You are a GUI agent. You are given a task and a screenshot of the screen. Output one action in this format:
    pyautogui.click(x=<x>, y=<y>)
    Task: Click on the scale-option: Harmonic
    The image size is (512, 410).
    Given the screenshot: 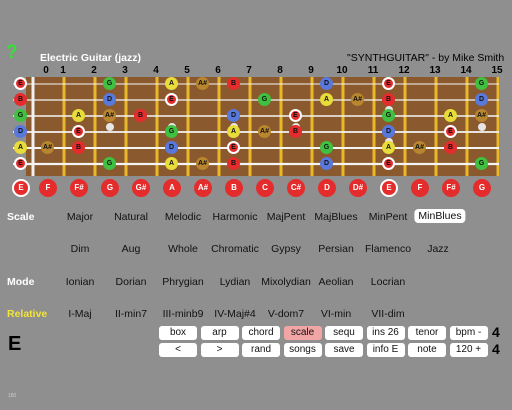 What is the action you would take?
    pyautogui.click(x=235, y=217)
    